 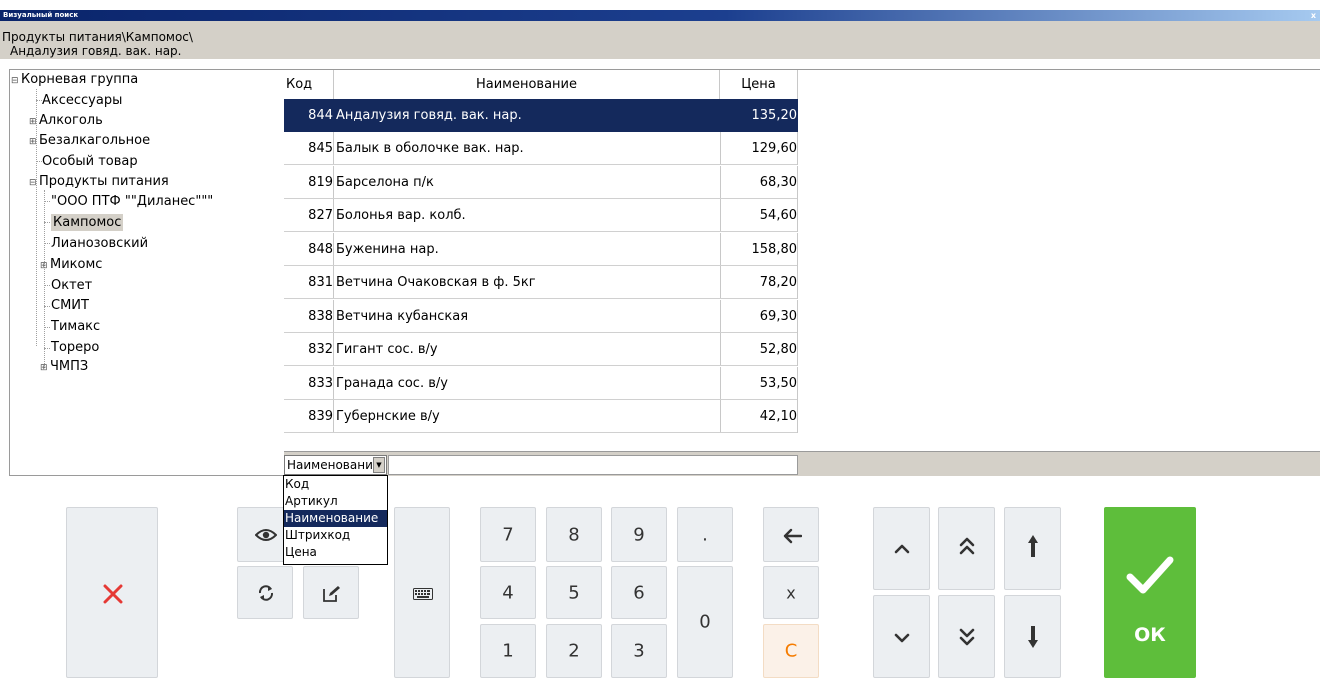 I want to click on key-2: 2, so click(x=574, y=651).